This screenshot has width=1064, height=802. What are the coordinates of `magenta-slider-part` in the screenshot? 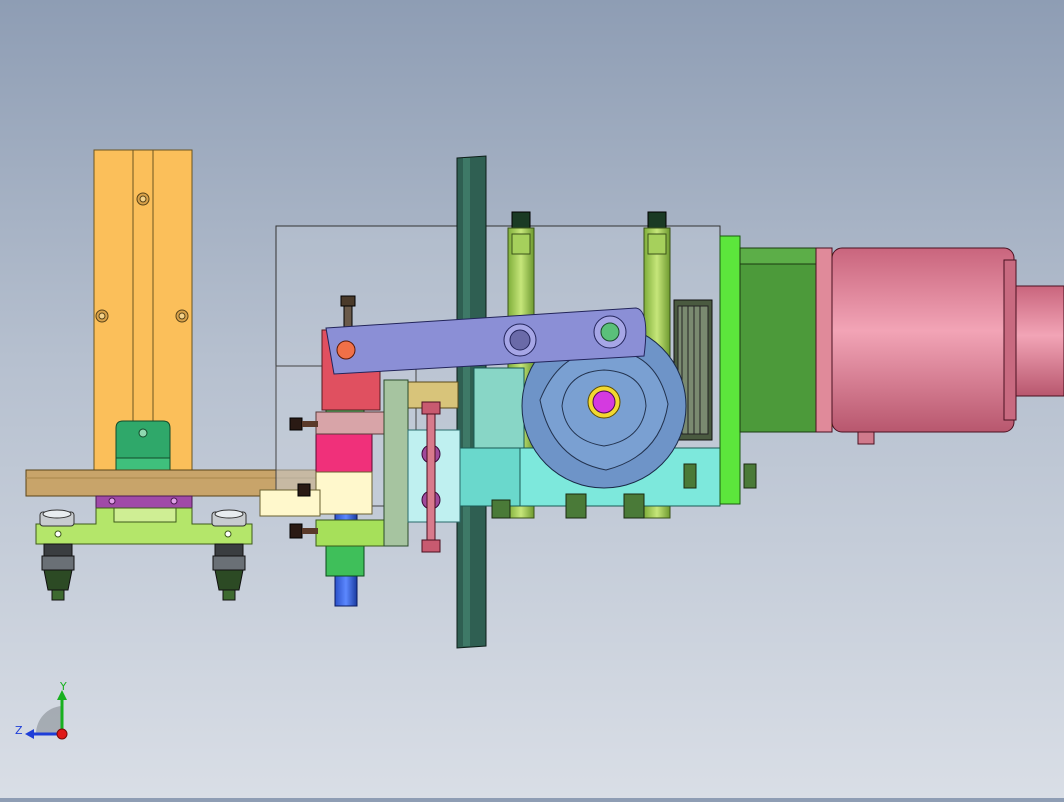 It's located at (344, 453).